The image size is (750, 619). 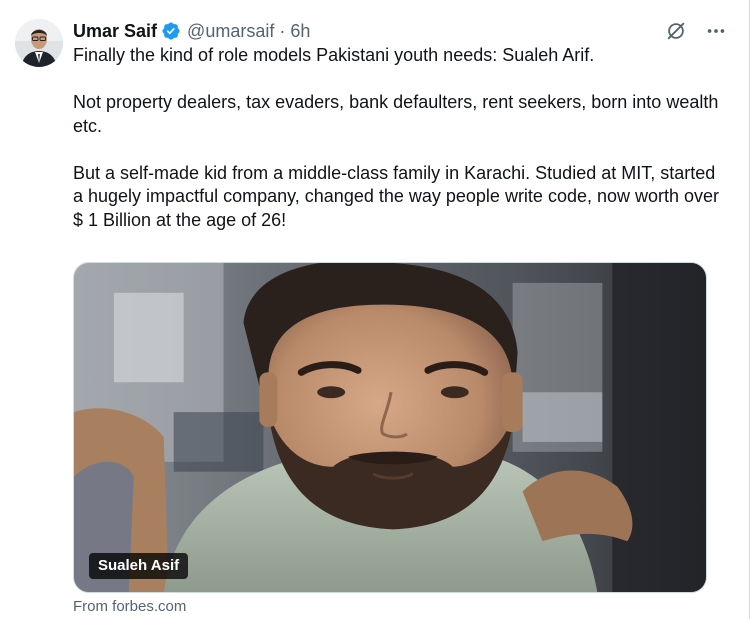 What do you see at coordinates (696, 31) in the screenshot?
I see `tweet-actions-top` at bounding box center [696, 31].